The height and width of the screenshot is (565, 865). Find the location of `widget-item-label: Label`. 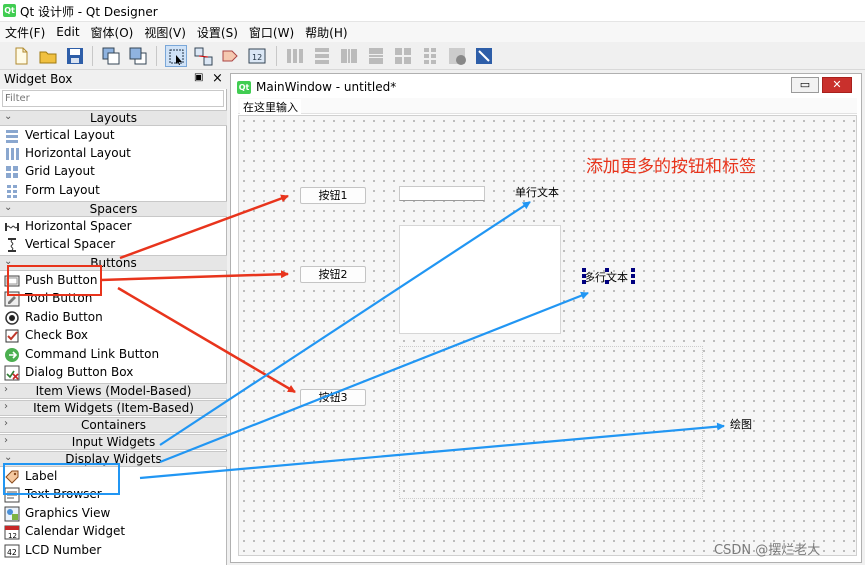

widget-item-label: Label is located at coordinates (114, 477).